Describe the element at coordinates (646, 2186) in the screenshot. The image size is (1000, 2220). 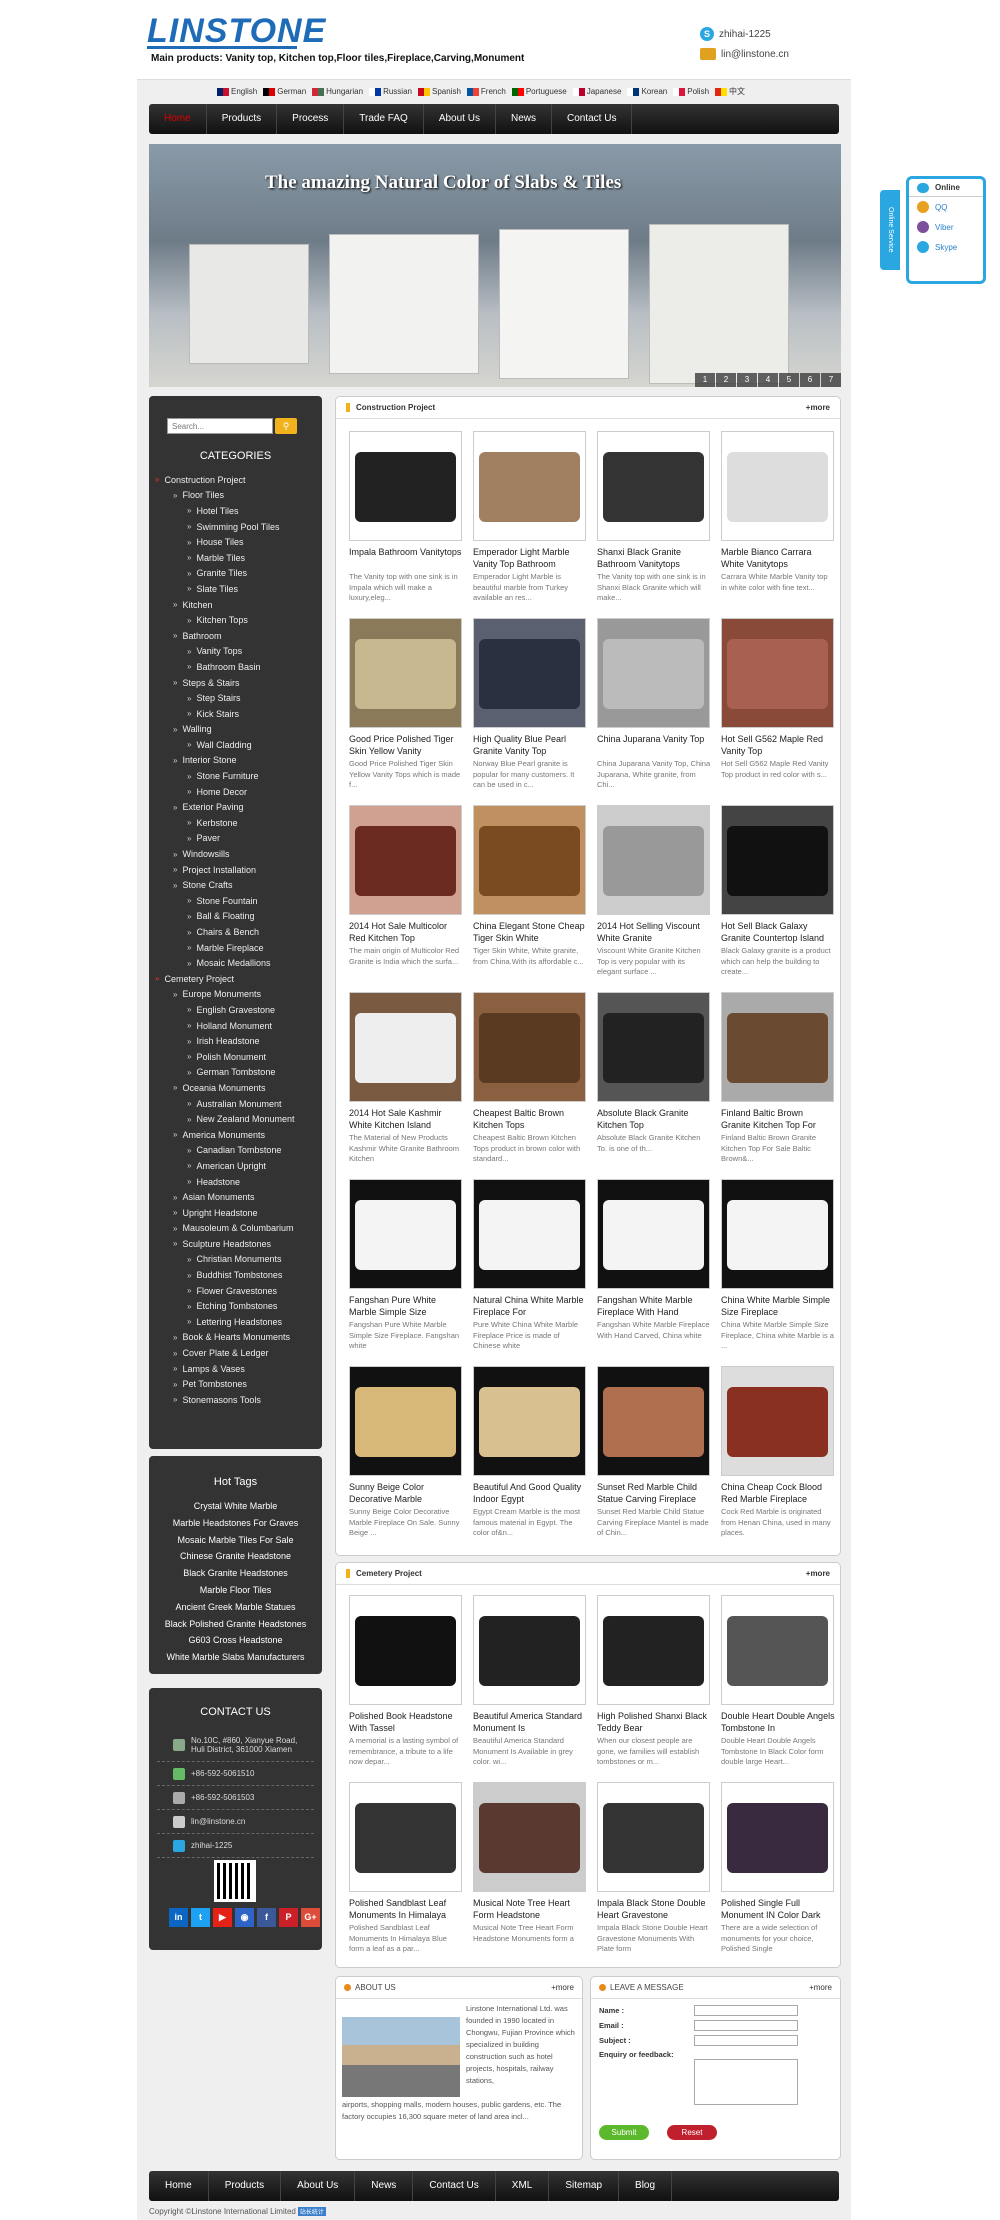
I see `footer-nav-item: Blog` at that location.